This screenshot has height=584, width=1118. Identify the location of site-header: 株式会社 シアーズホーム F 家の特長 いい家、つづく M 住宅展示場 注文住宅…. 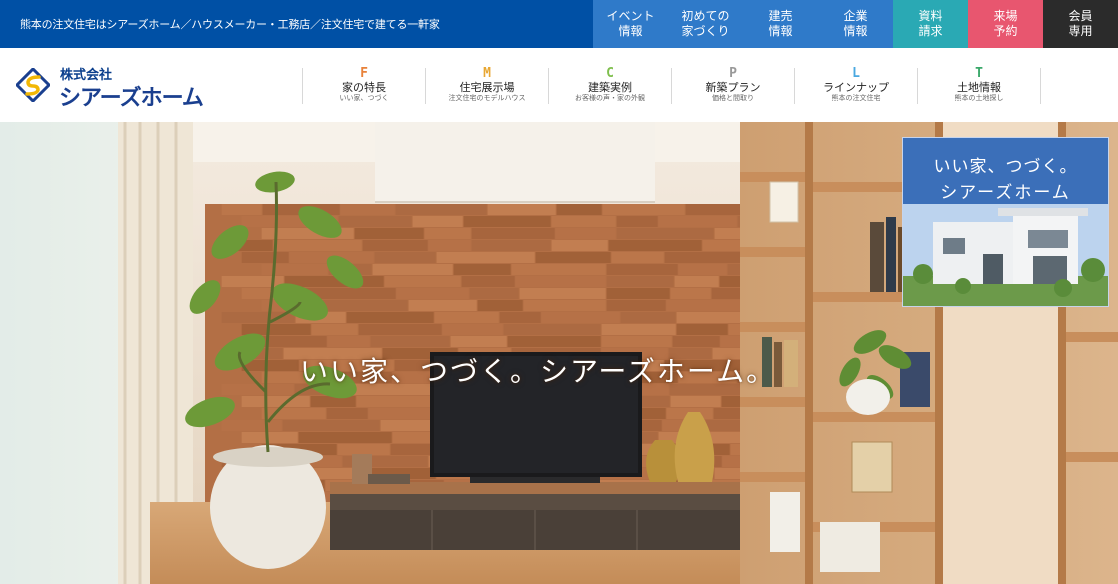
(559, 85).